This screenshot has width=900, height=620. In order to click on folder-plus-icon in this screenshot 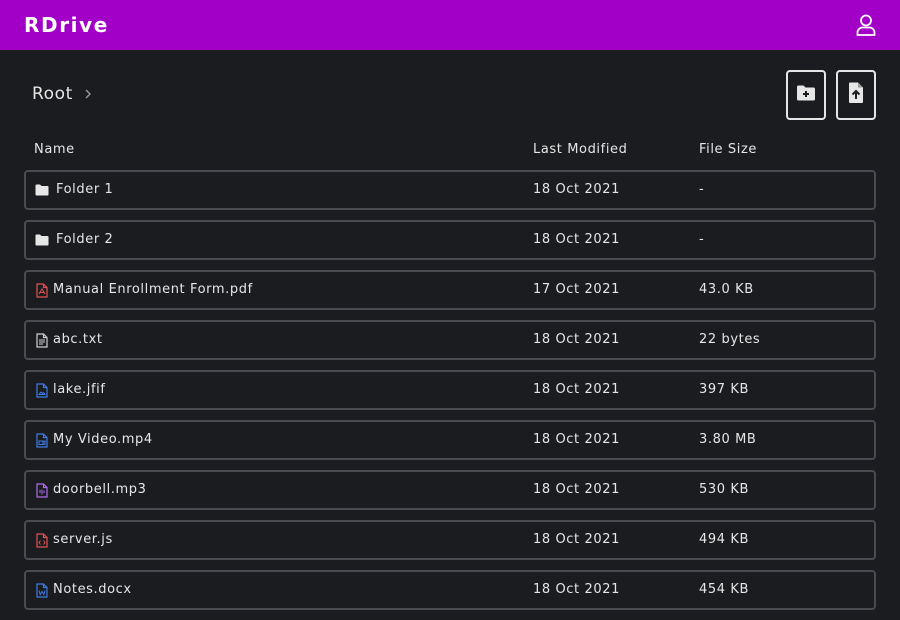, I will do `click(806, 95)`.